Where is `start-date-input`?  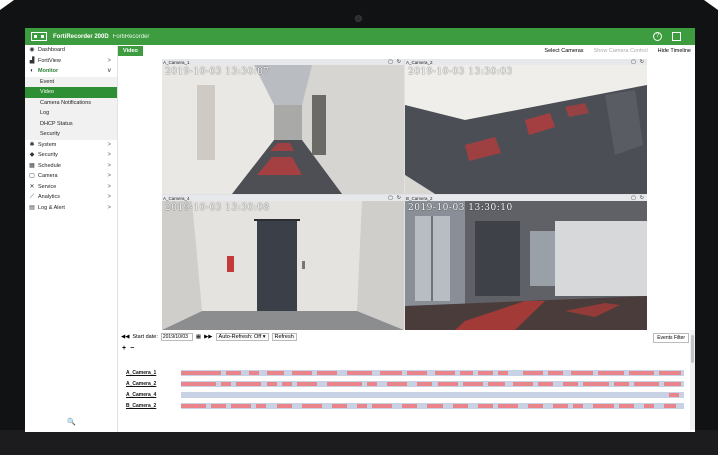 start-date-input is located at coordinates (176, 337).